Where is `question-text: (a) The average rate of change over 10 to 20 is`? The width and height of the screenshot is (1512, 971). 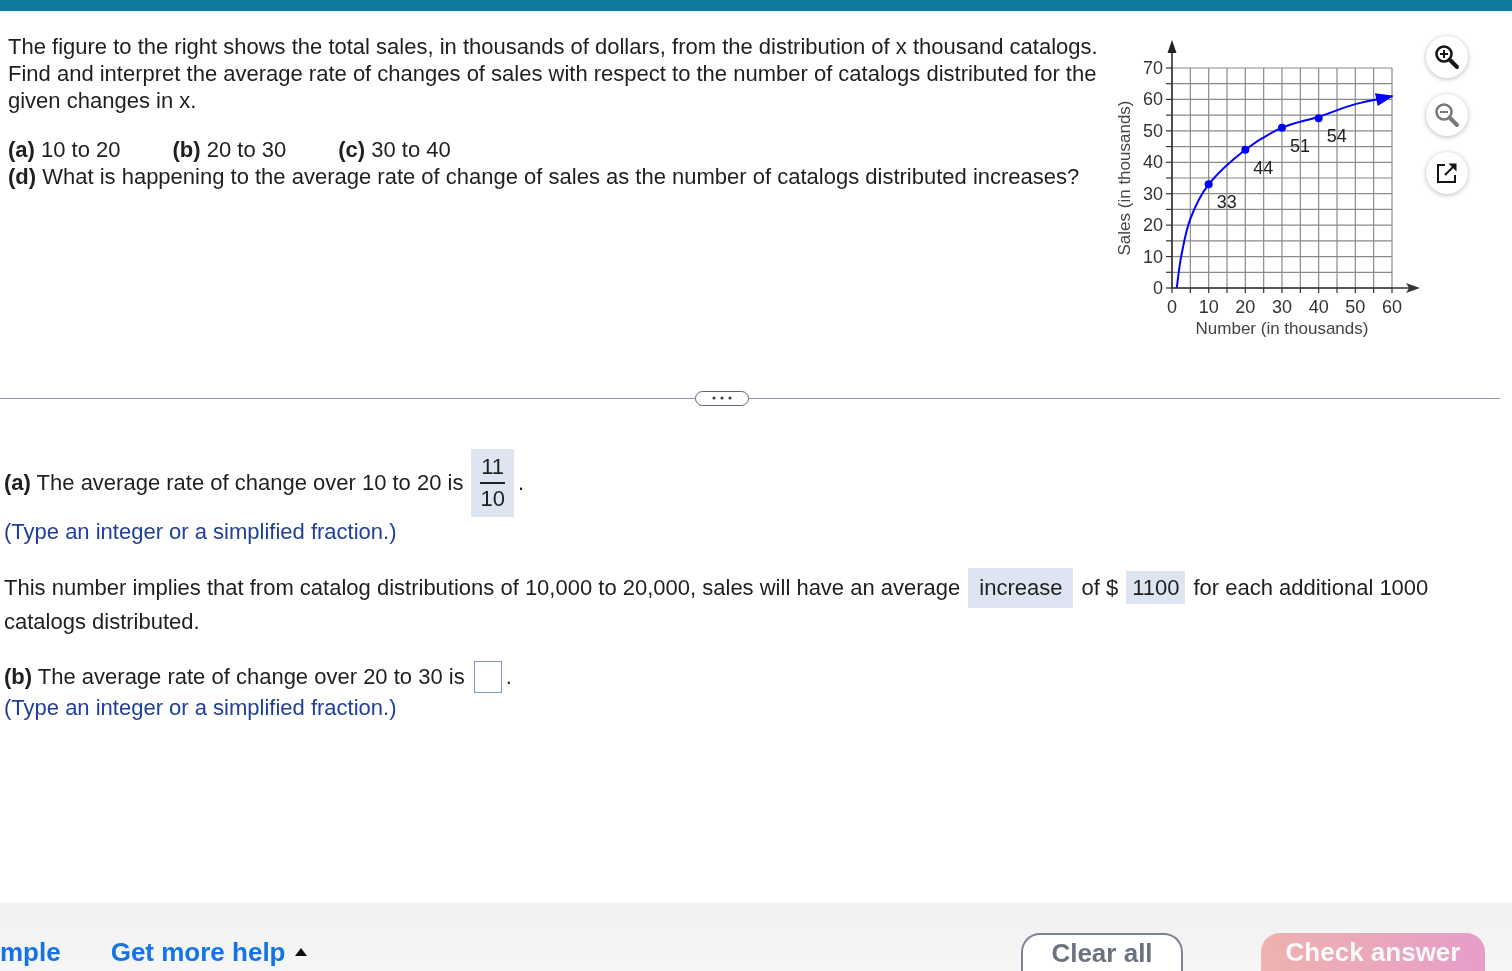
question-text: (a) The average rate of change over 10 to 20 is is located at coordinates (234, 483).